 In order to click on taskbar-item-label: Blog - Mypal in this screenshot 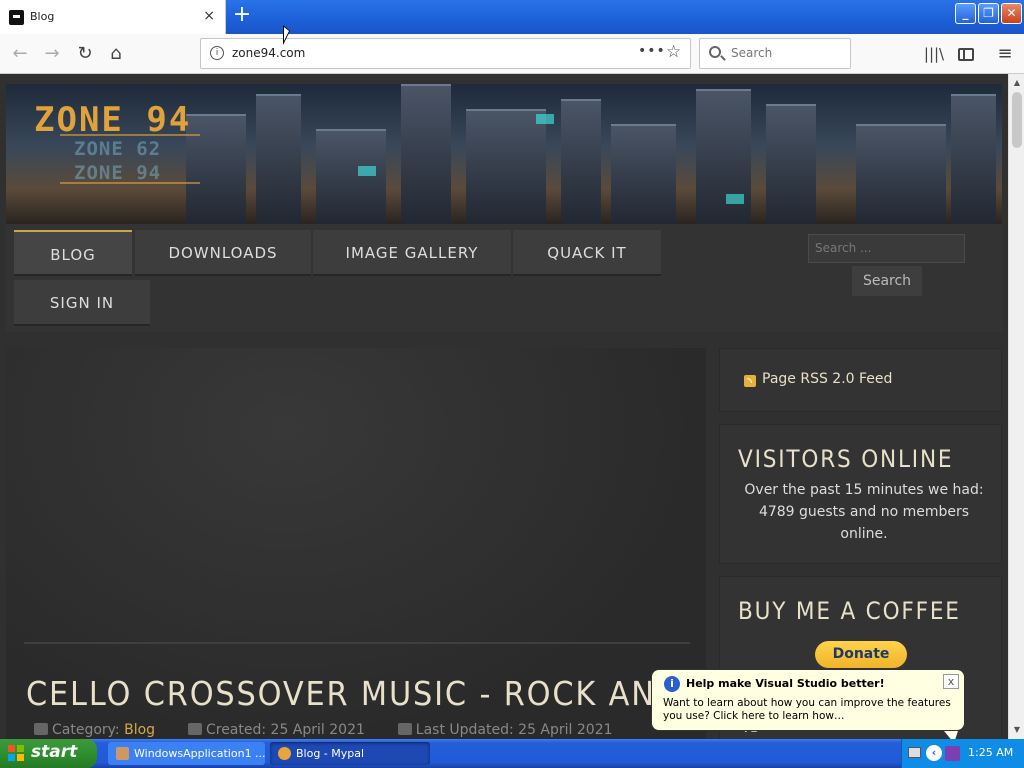, I will do `click(330, 753)`.